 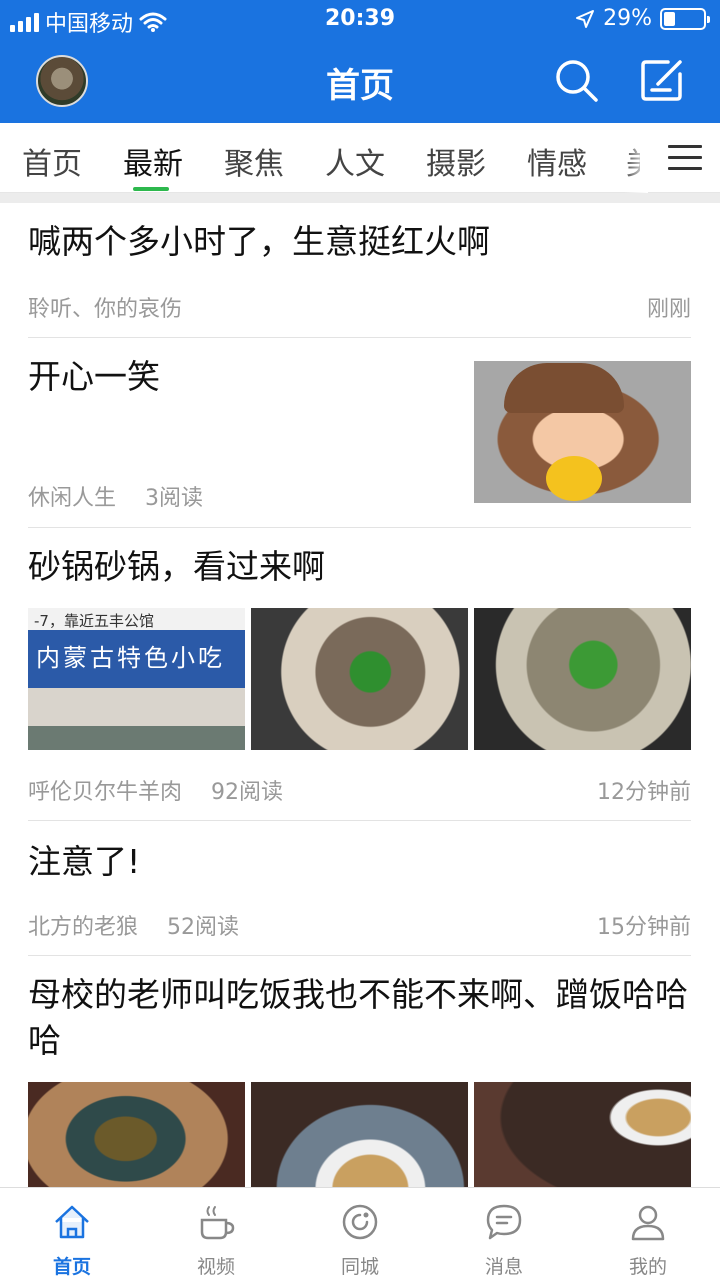 I want to click on status-right: 29%, so click(x=642, y=18).